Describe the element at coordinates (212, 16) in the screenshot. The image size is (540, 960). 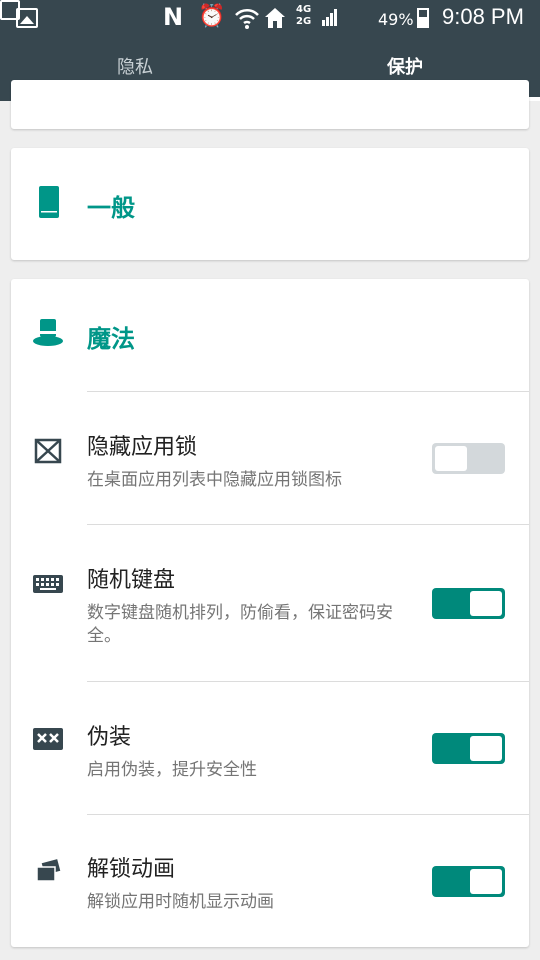
I see `alarm-icon: ⏰` at that location.